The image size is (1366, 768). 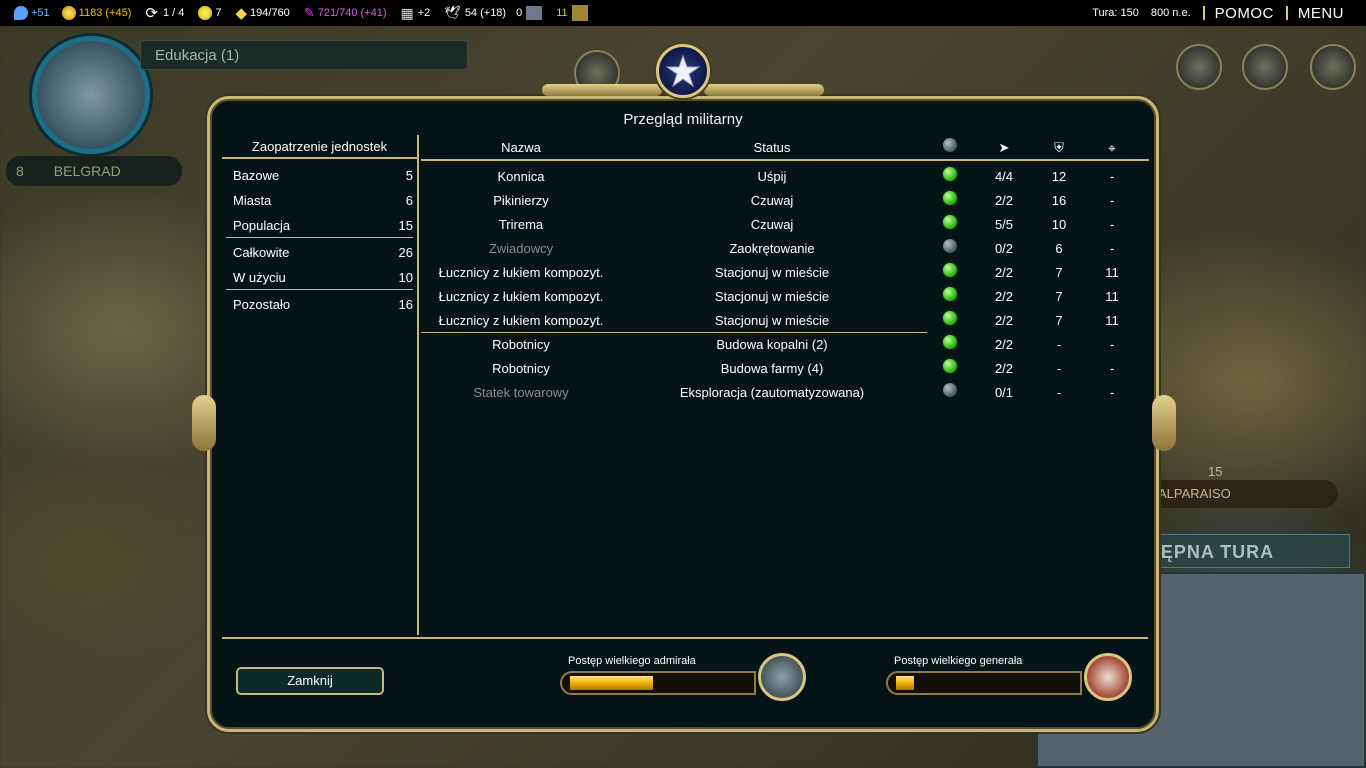 I want to click on strategic-resources-stat: 11, so click(x=572, y=13).